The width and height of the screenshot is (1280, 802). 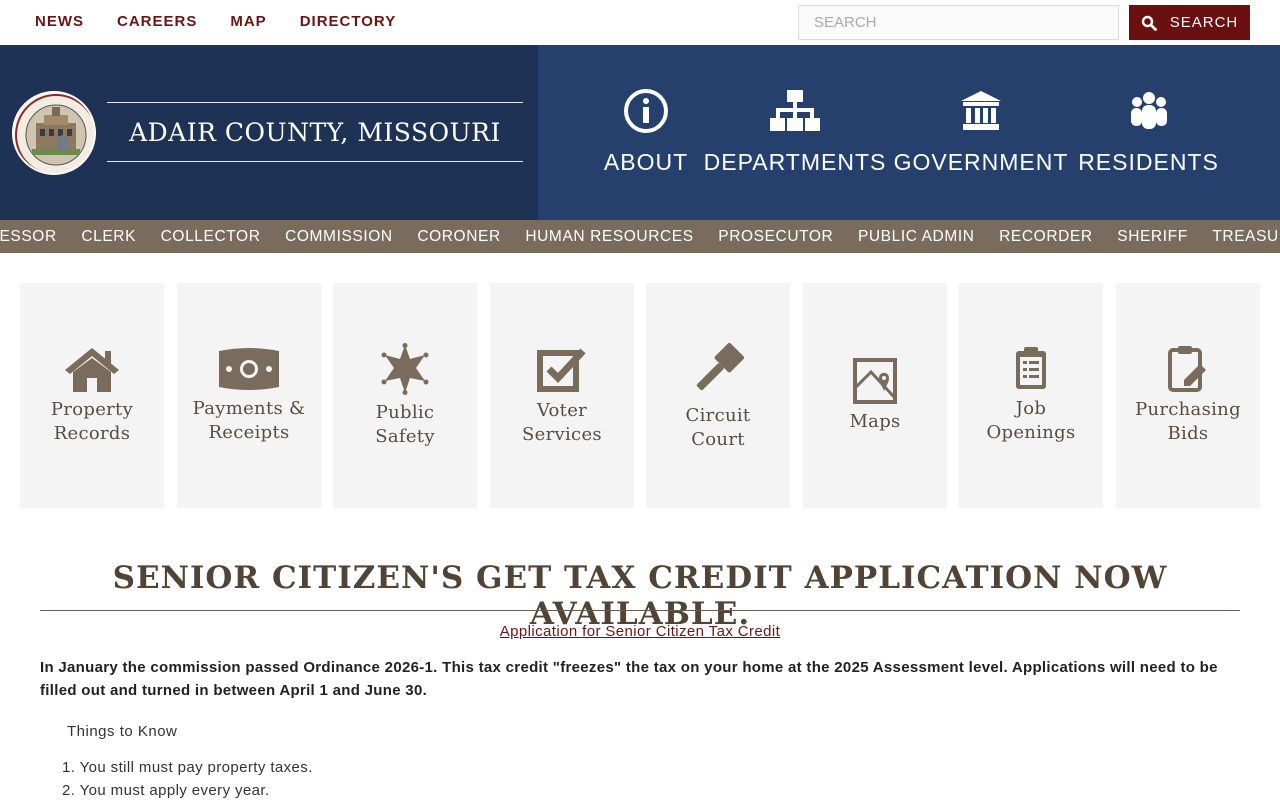 I want to click on tile-property-records: Property Records, so click(x=92, y=395).